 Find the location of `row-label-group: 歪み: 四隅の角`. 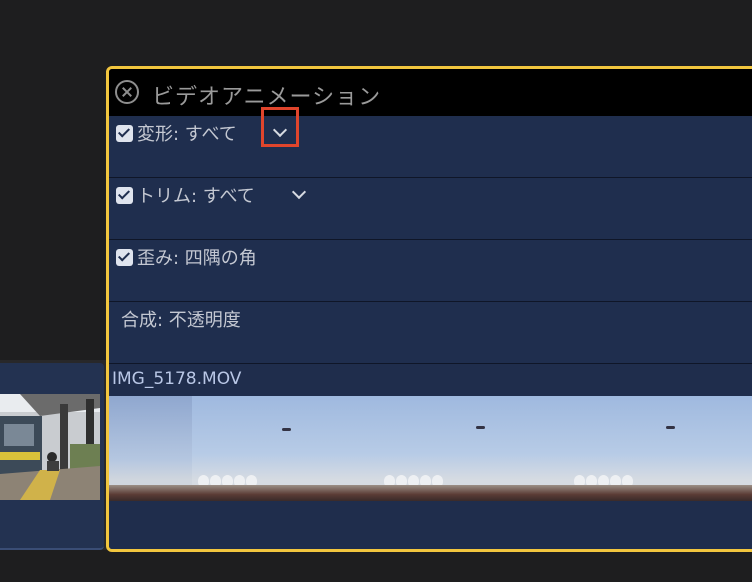

row-label-group: 歪み: 四隅の角 is located at coordinates (186, 257).